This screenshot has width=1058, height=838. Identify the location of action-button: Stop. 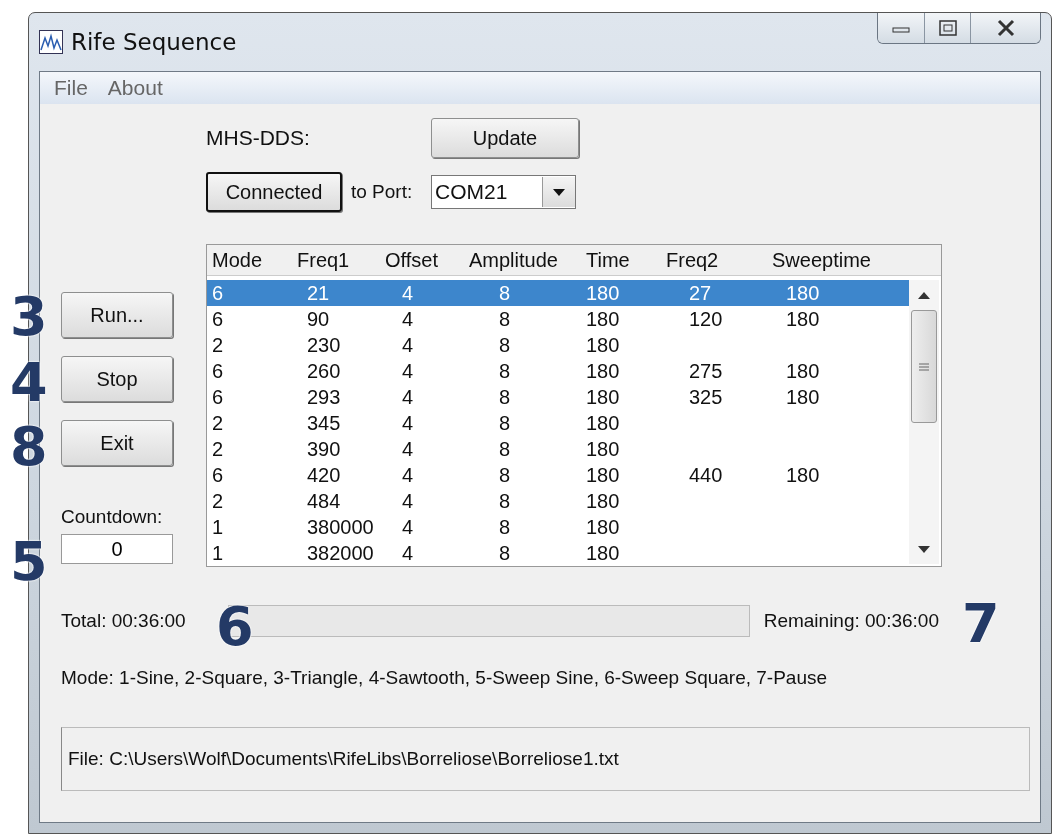
(117, 379).